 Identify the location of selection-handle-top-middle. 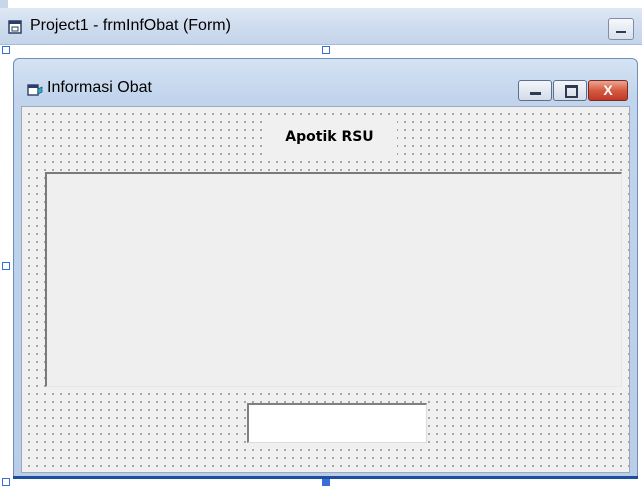
(326, 50).